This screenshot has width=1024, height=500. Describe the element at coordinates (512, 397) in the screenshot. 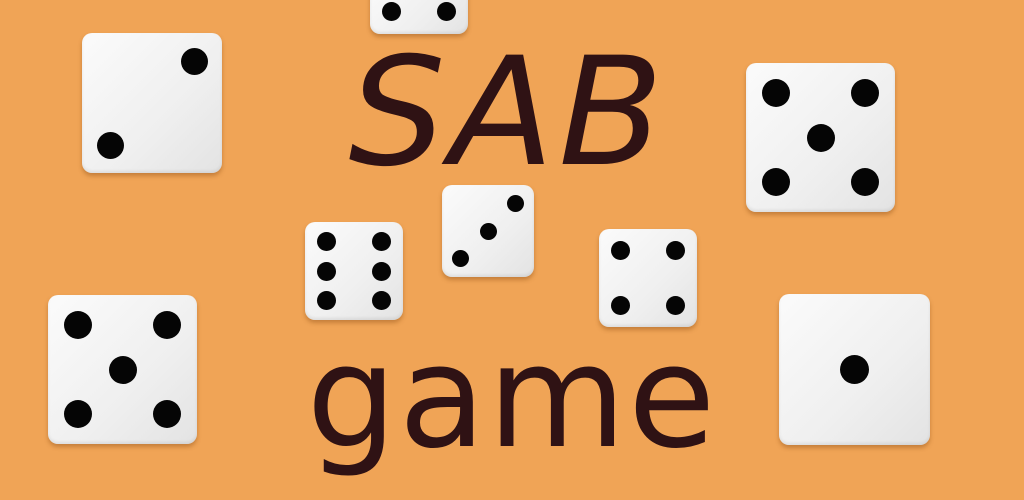

I see `game-title-line2: game` at that location.